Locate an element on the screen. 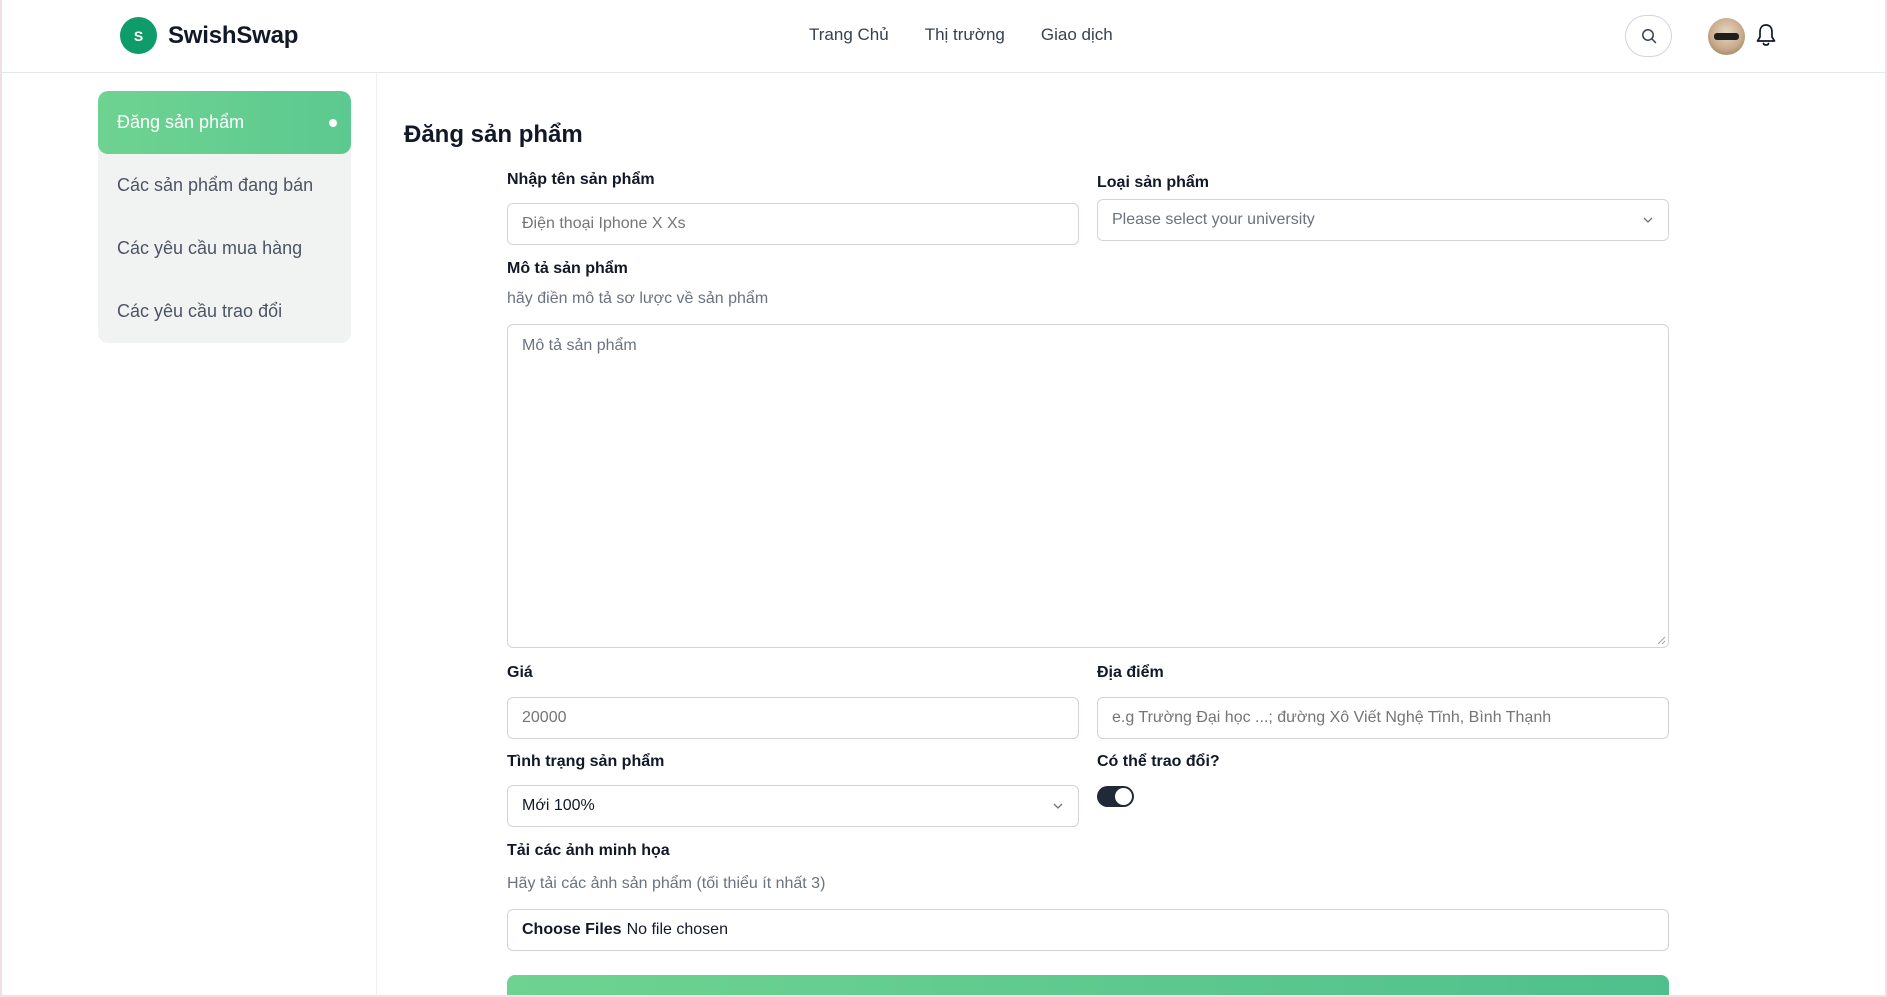 The image size is (1887, 997). search-button is located at coordinates (1648, 36).